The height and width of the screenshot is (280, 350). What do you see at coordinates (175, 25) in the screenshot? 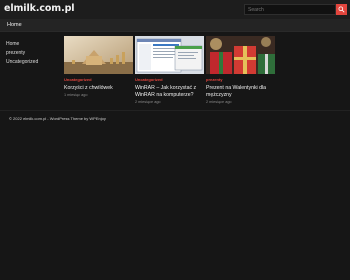
I see `main-nav: Home` at bounding box center [175, 25].